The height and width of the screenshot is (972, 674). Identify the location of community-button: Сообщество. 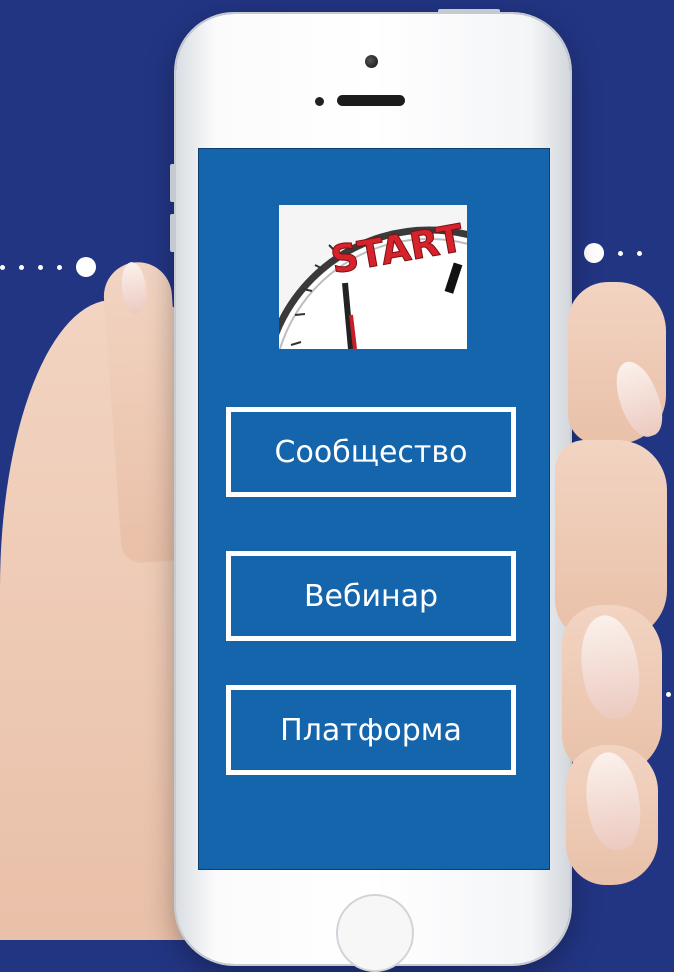
(371, 452).